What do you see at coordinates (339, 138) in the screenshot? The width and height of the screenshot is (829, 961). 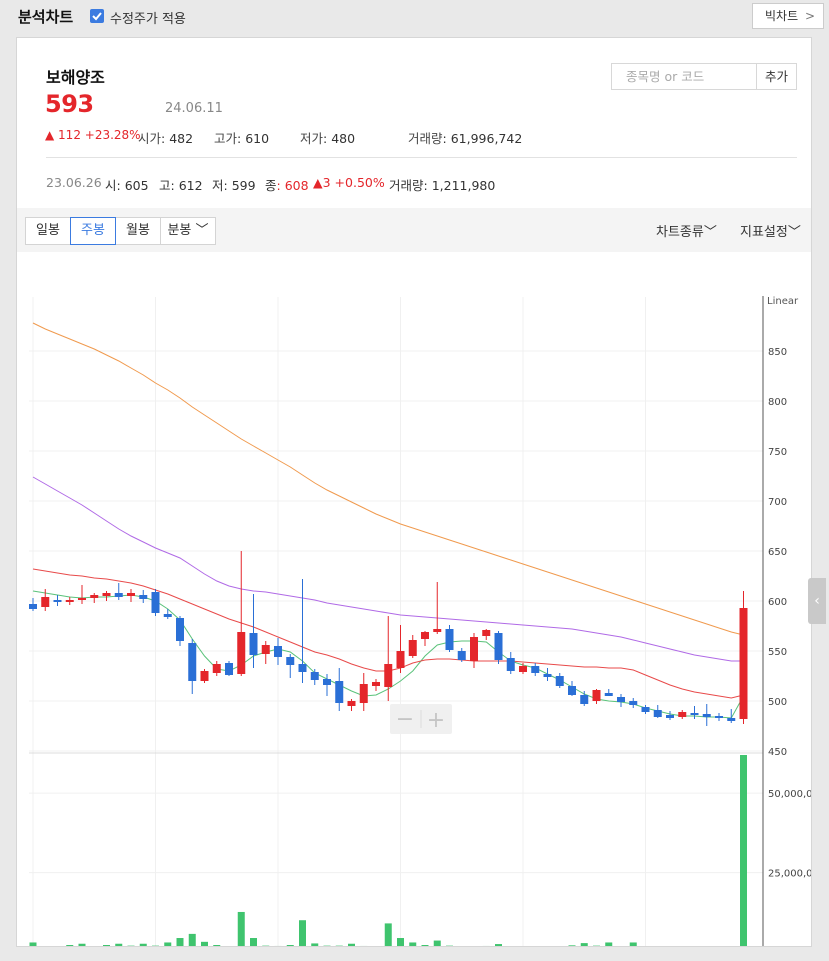 I see `low-value: : 480` at bounding box center [339, 138].